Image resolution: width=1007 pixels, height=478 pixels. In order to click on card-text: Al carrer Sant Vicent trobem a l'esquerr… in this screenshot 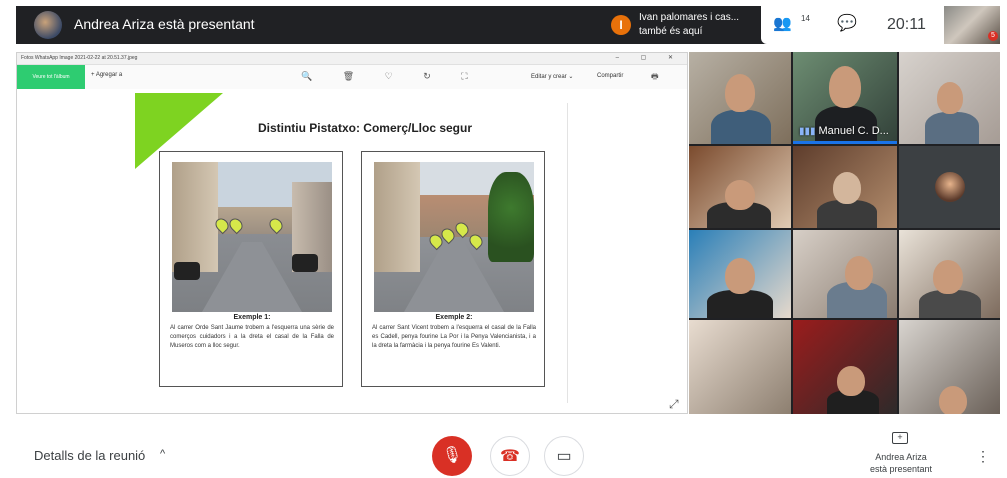, I will do `click(454, 337)`.